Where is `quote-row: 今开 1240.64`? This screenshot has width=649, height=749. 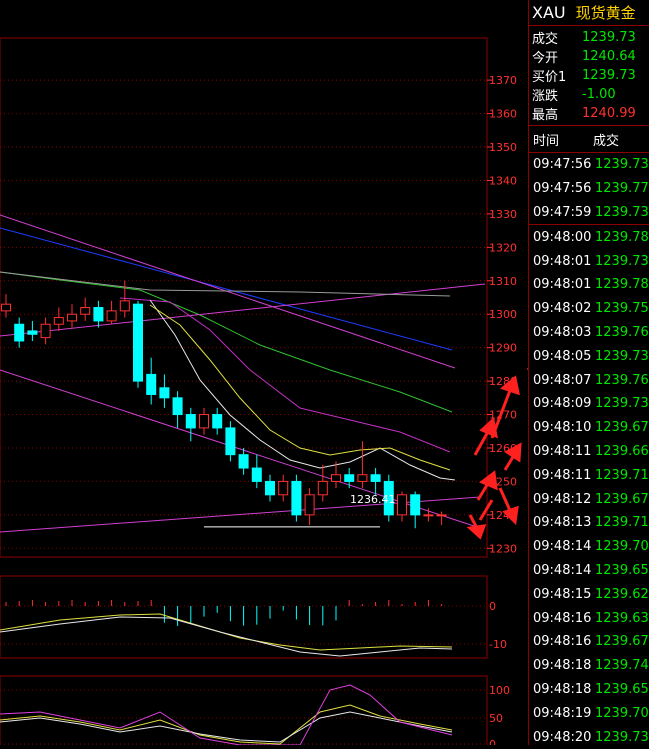 quote-row: 今开 1240.64 is located at coordinates (589, 56).